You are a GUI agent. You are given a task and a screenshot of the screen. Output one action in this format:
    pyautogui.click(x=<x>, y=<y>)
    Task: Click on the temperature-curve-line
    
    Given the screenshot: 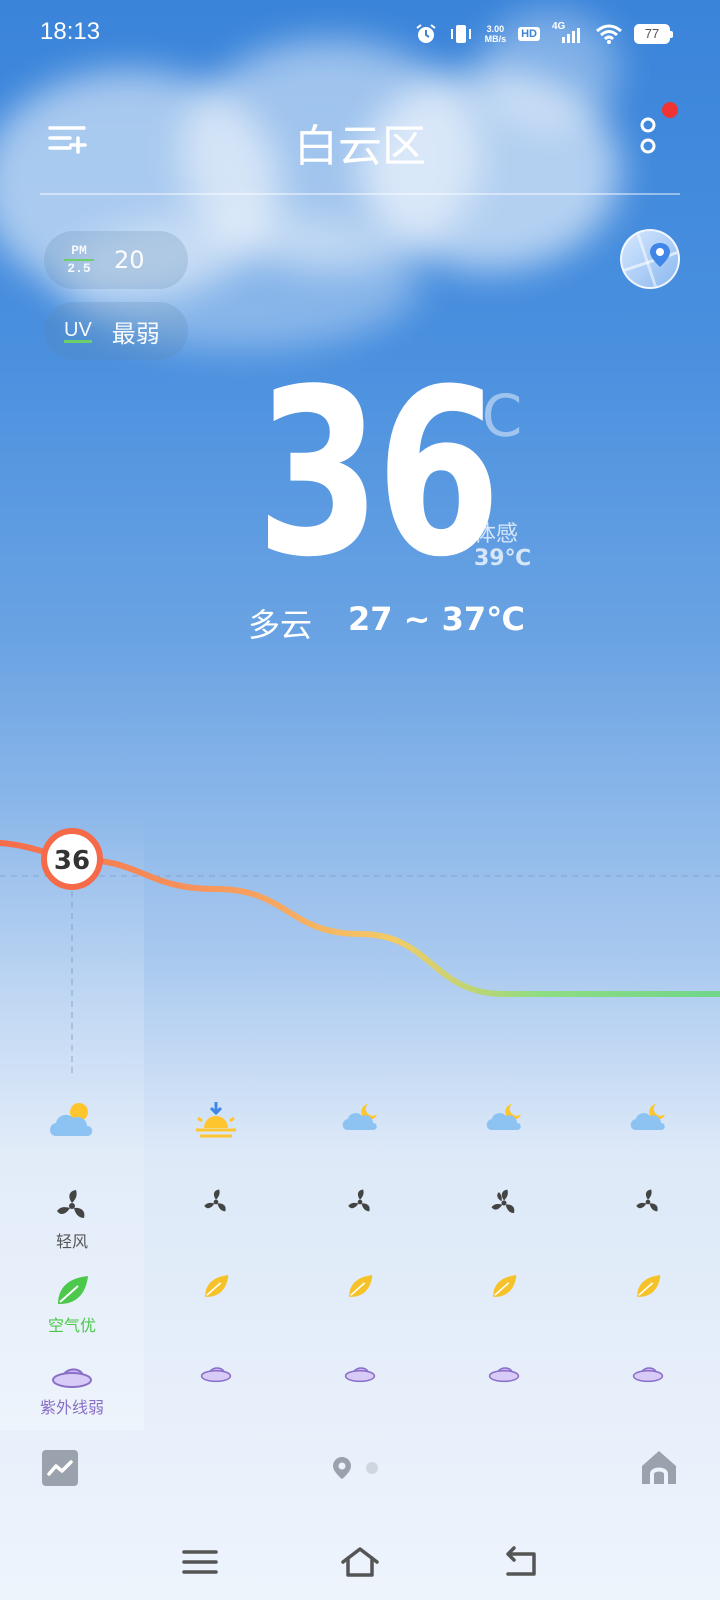 What is the action you would take?
    pyautogui.click(x=360, y=918)
    